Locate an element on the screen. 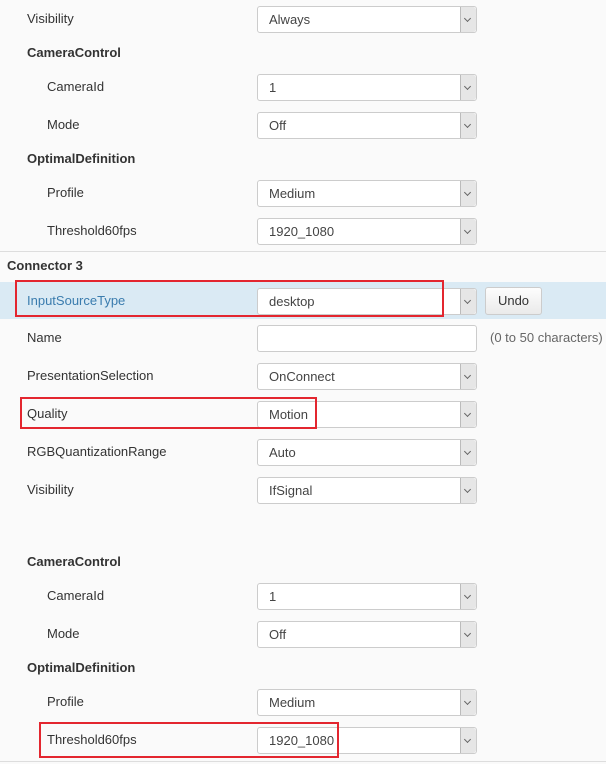 This screenshot has width=606, height=764. setting-label: PresentationSelection is located at coordinates (90, 375).